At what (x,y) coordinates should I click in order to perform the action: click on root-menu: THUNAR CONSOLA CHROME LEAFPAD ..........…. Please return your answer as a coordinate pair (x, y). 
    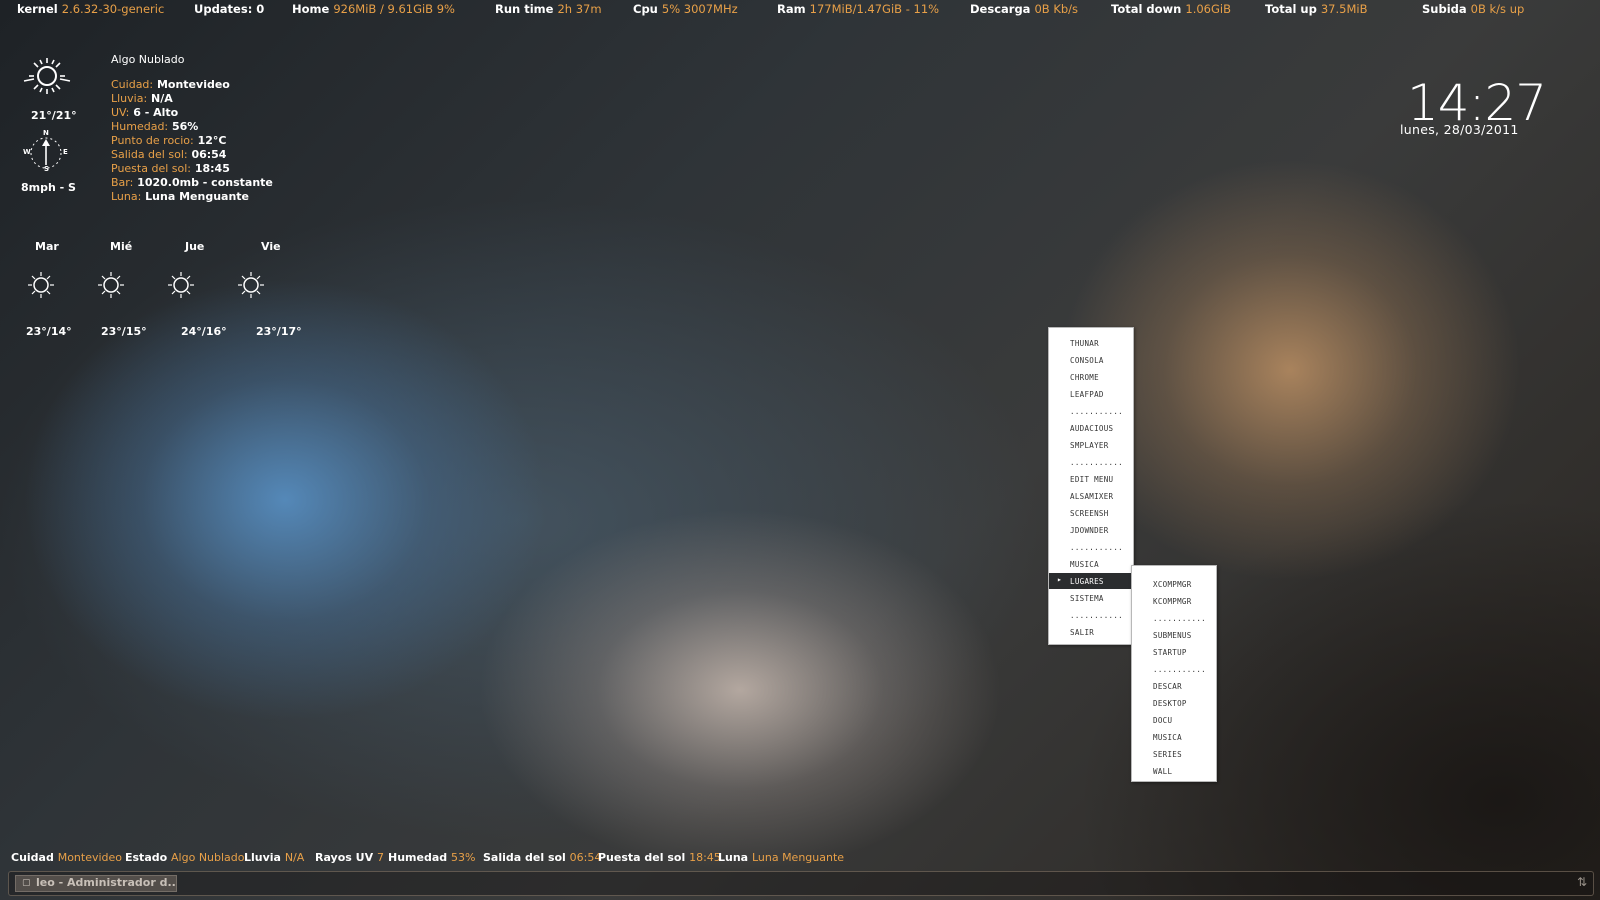
    Looking at the image, I should click on (1091, 486).